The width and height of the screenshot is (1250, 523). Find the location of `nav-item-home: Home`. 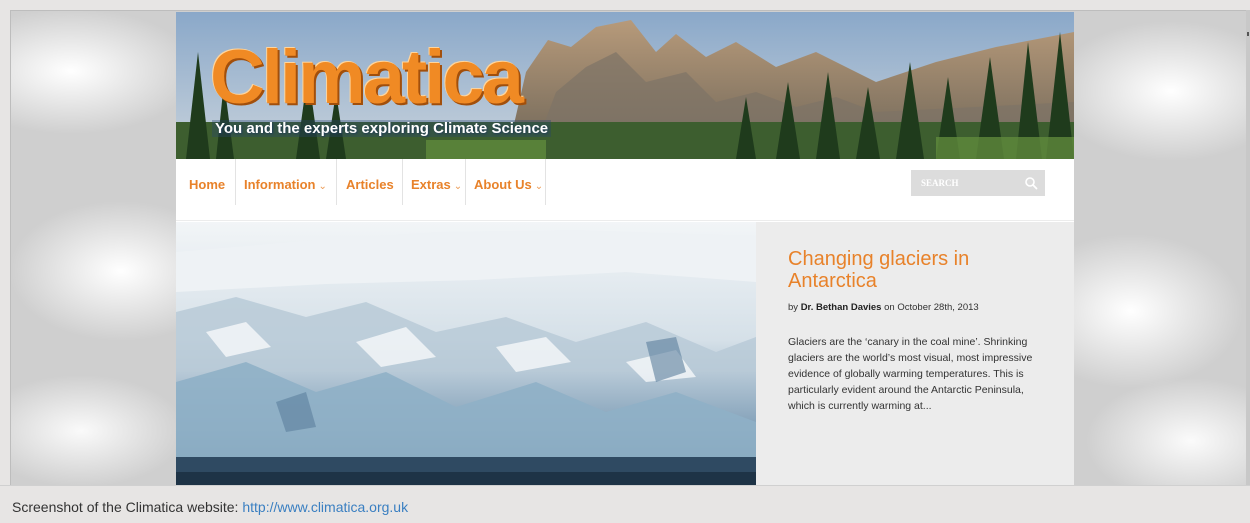

nav-item-home: Home is located at coordinates (206, 182).